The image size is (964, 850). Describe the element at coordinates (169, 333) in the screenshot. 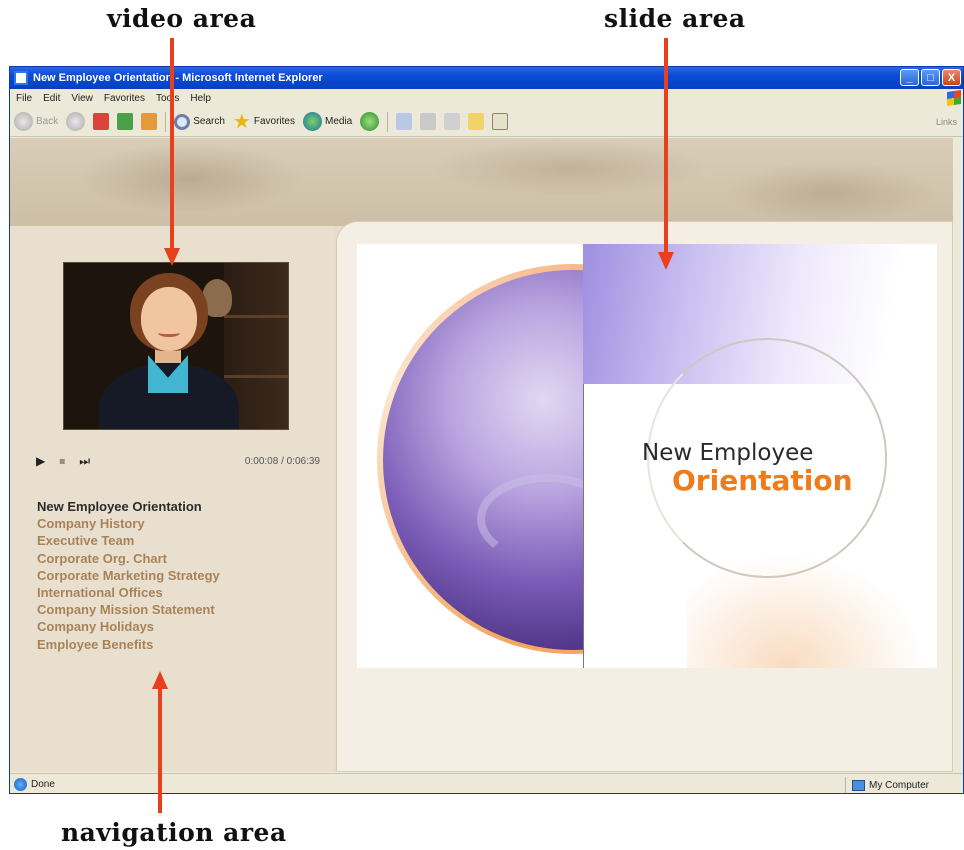

I see `presenter-smile` at that location.